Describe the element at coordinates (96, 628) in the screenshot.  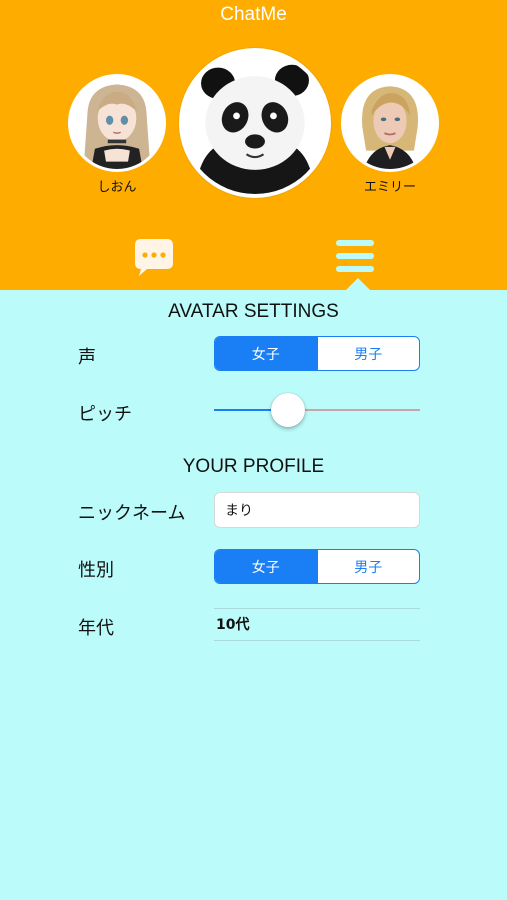
I see `age-label: 年代` at that location.